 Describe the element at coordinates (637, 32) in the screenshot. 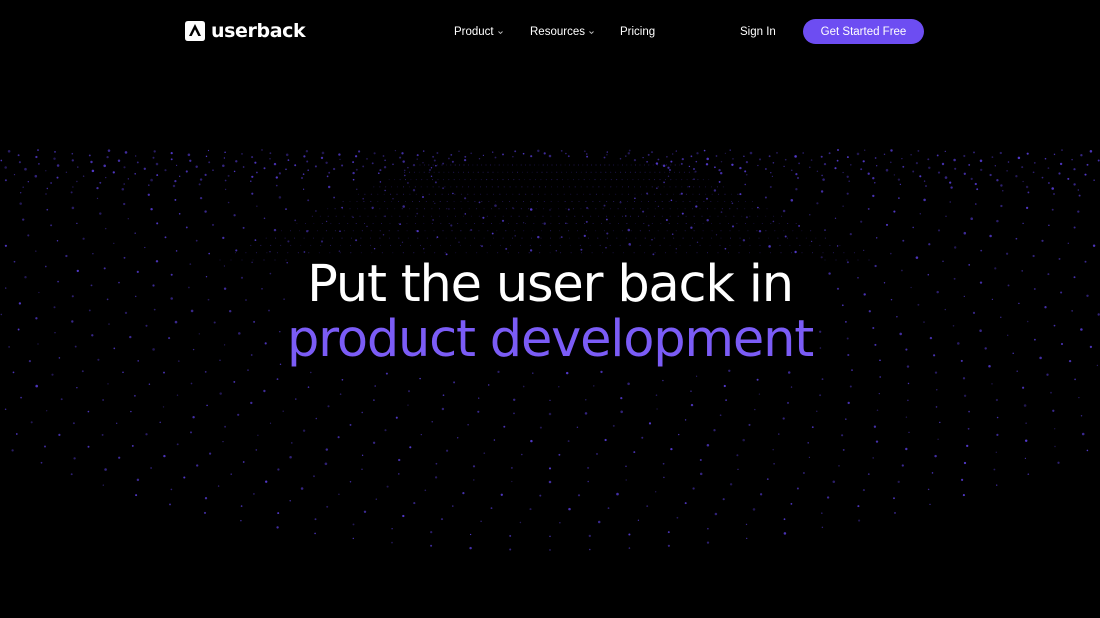

I see `nav-item-pricing: Pricing` at that location.